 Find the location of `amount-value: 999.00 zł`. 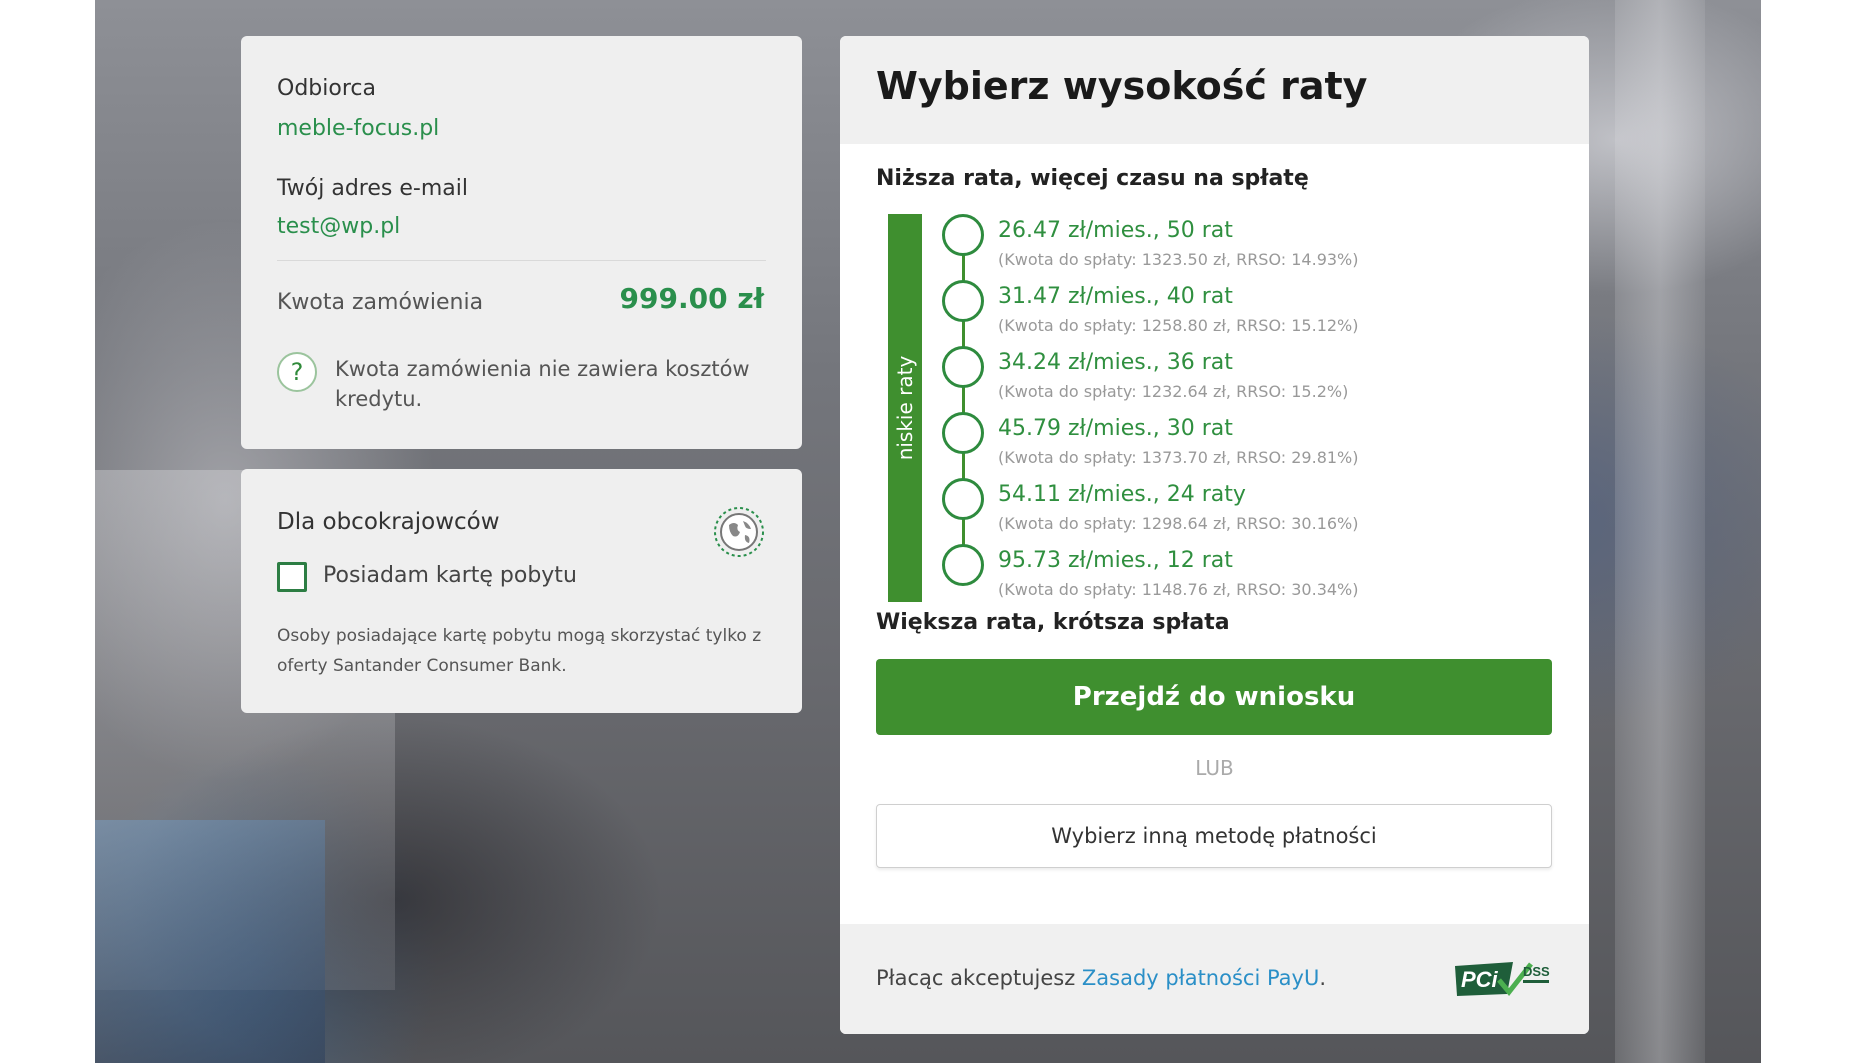

amount-value: 999.00 zł is located at coordinates (691, 298).